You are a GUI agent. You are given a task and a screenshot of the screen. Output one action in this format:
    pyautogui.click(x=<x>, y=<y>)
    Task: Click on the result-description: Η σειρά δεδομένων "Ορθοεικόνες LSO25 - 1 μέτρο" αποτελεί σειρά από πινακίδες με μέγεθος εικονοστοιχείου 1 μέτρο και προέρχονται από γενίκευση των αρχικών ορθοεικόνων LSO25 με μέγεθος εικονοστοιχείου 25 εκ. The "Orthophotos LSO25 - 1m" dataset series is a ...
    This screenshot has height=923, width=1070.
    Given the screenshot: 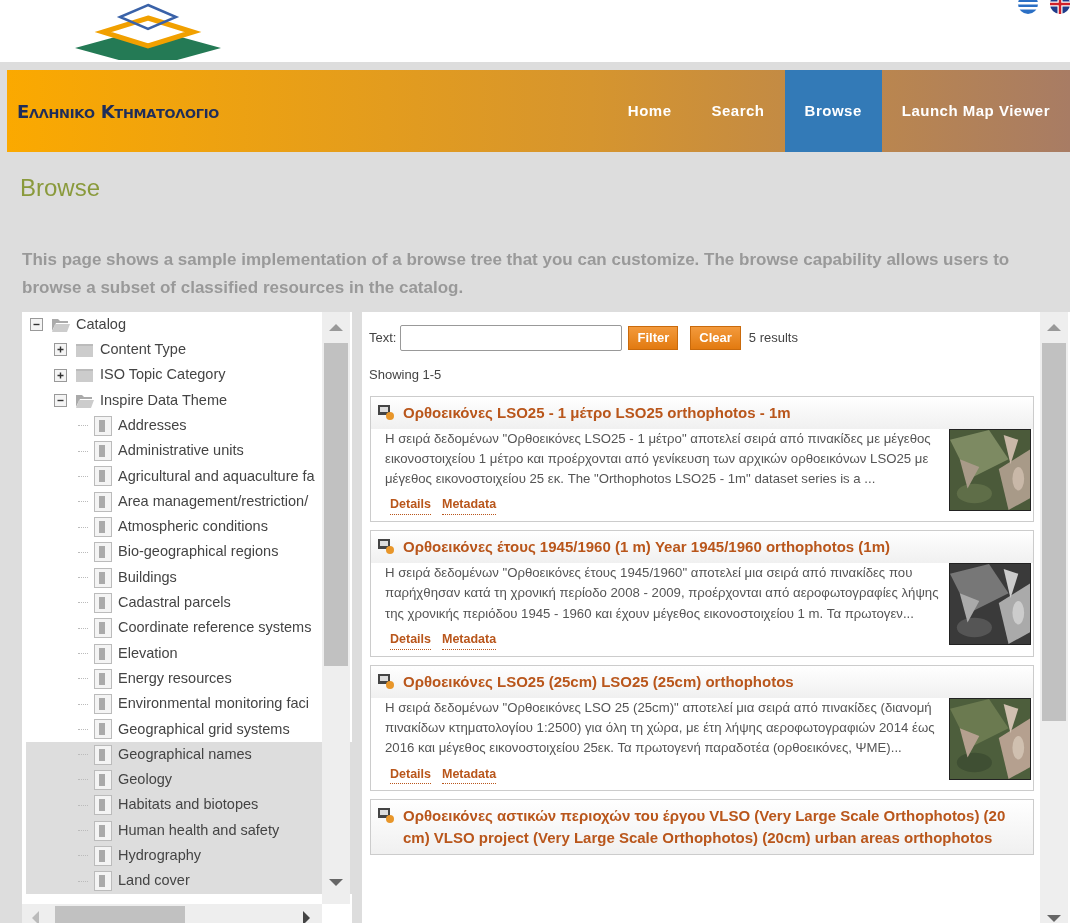 What is the action you would take?
    pyautogui.click(x=658, y=459)
    